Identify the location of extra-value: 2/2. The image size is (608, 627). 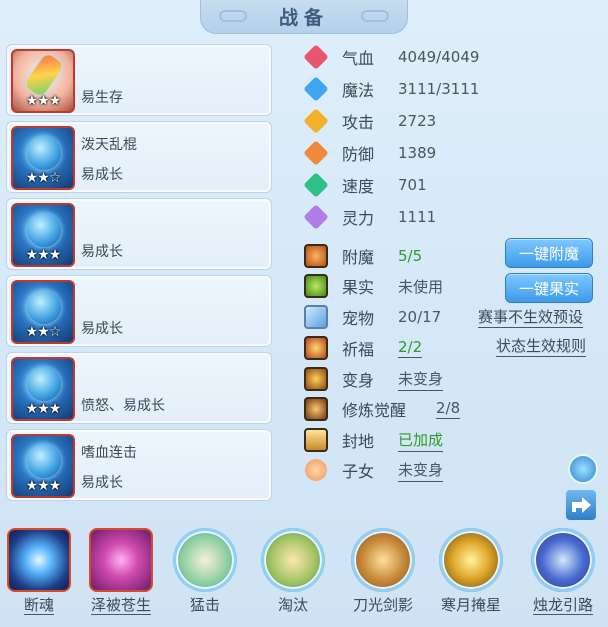
(410, 348).